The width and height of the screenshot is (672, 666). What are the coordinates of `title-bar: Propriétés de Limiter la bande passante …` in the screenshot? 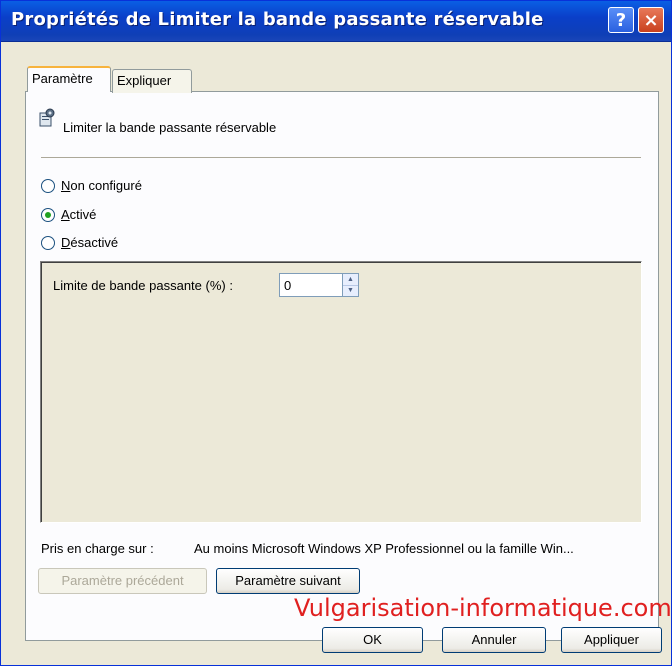 It's located at (336, 21).